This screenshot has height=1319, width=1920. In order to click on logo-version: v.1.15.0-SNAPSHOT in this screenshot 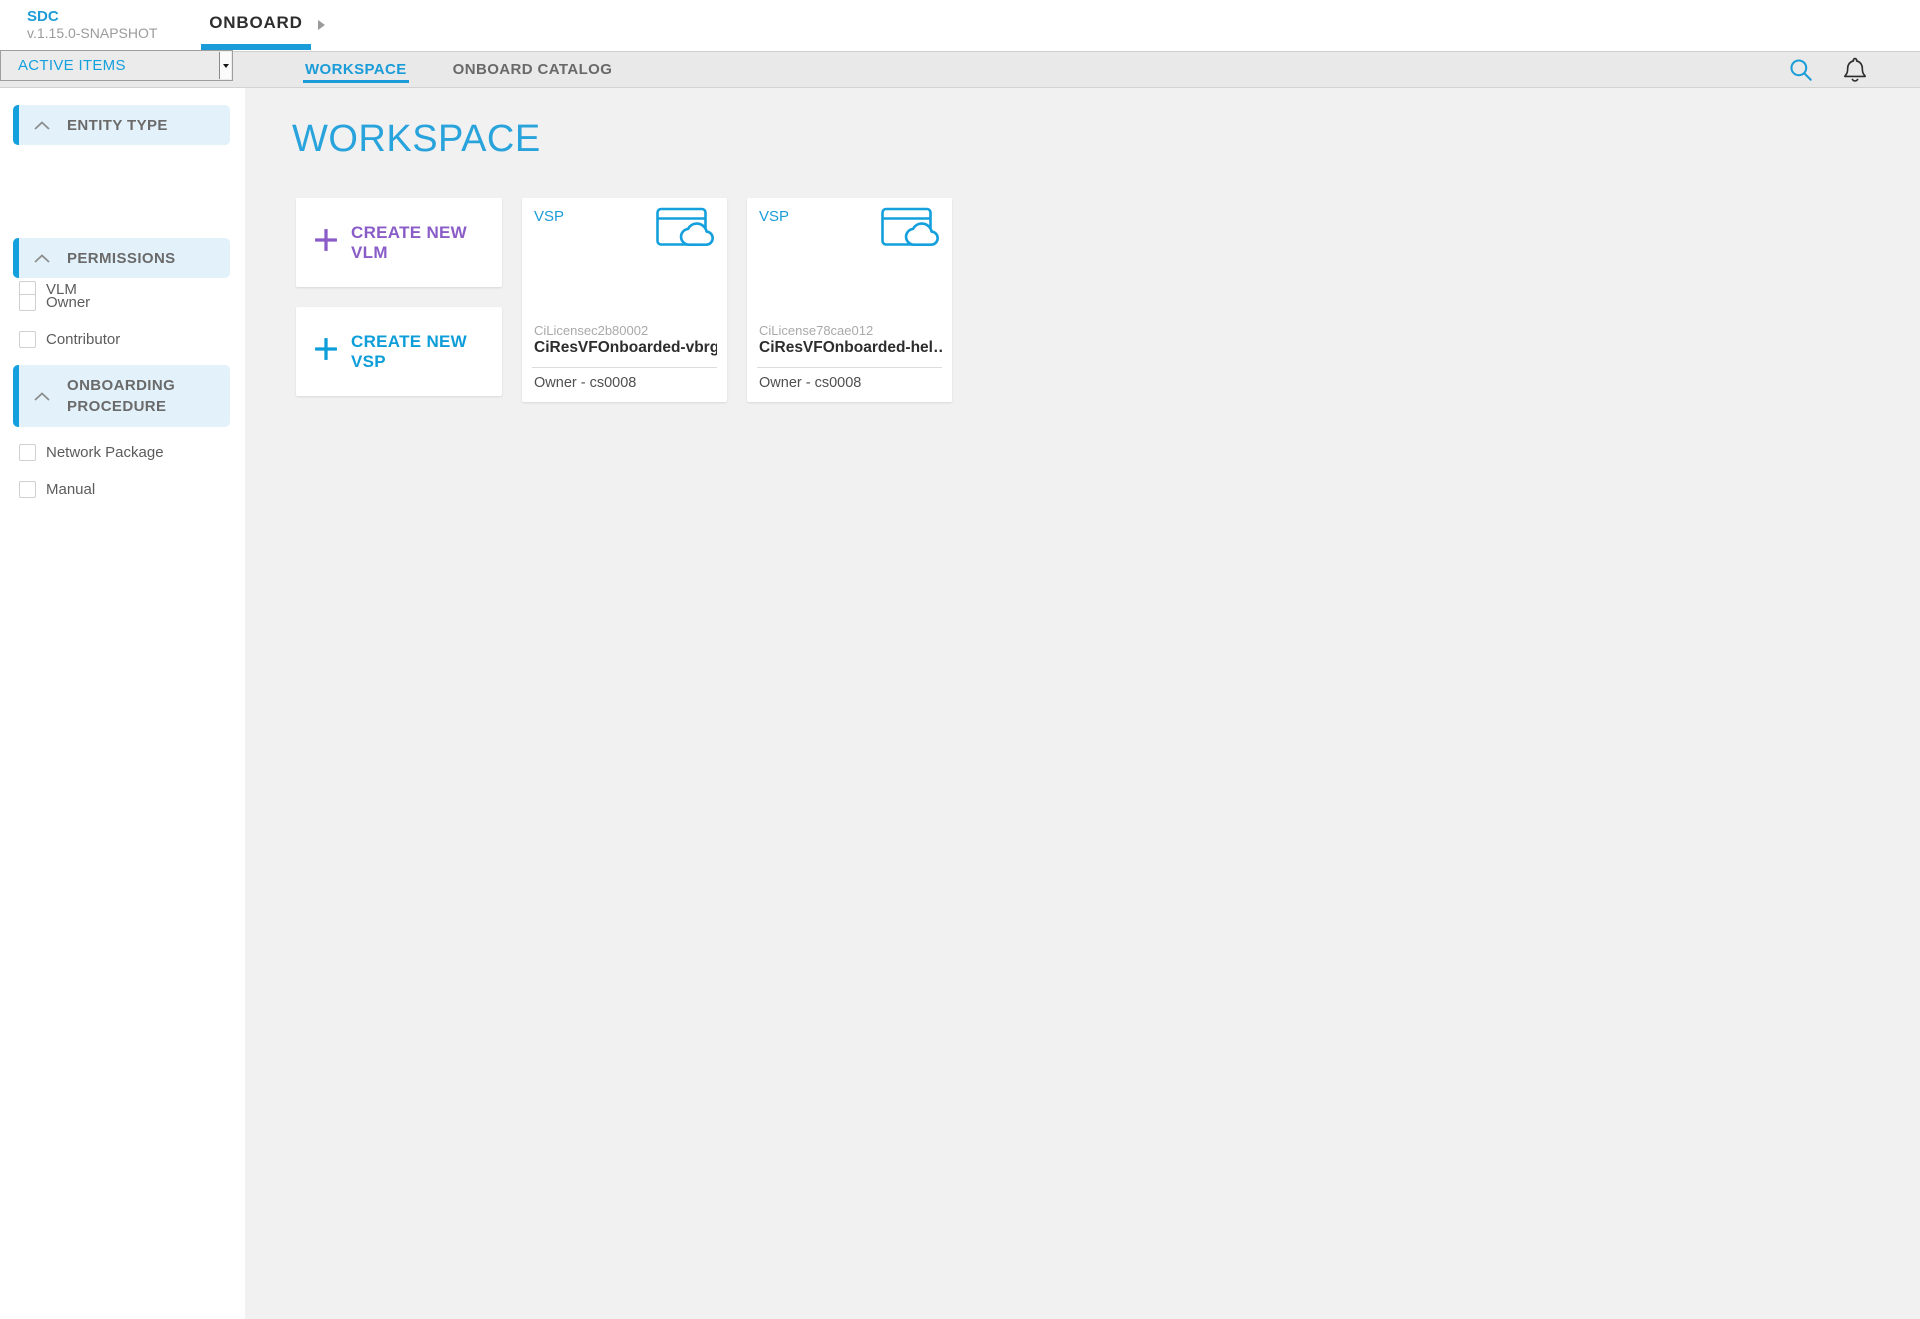, I will do `click(92, 33)`.